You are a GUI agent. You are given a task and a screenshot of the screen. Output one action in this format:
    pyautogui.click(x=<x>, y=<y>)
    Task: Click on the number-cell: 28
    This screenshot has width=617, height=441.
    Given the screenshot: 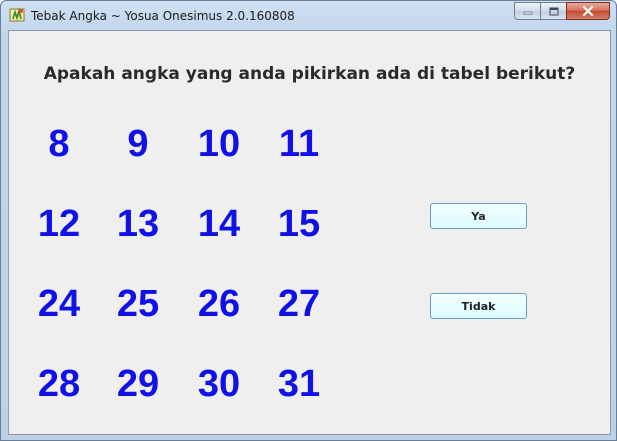 What is the action you would take?
    pyautogui.click(x=59, y=384)
    